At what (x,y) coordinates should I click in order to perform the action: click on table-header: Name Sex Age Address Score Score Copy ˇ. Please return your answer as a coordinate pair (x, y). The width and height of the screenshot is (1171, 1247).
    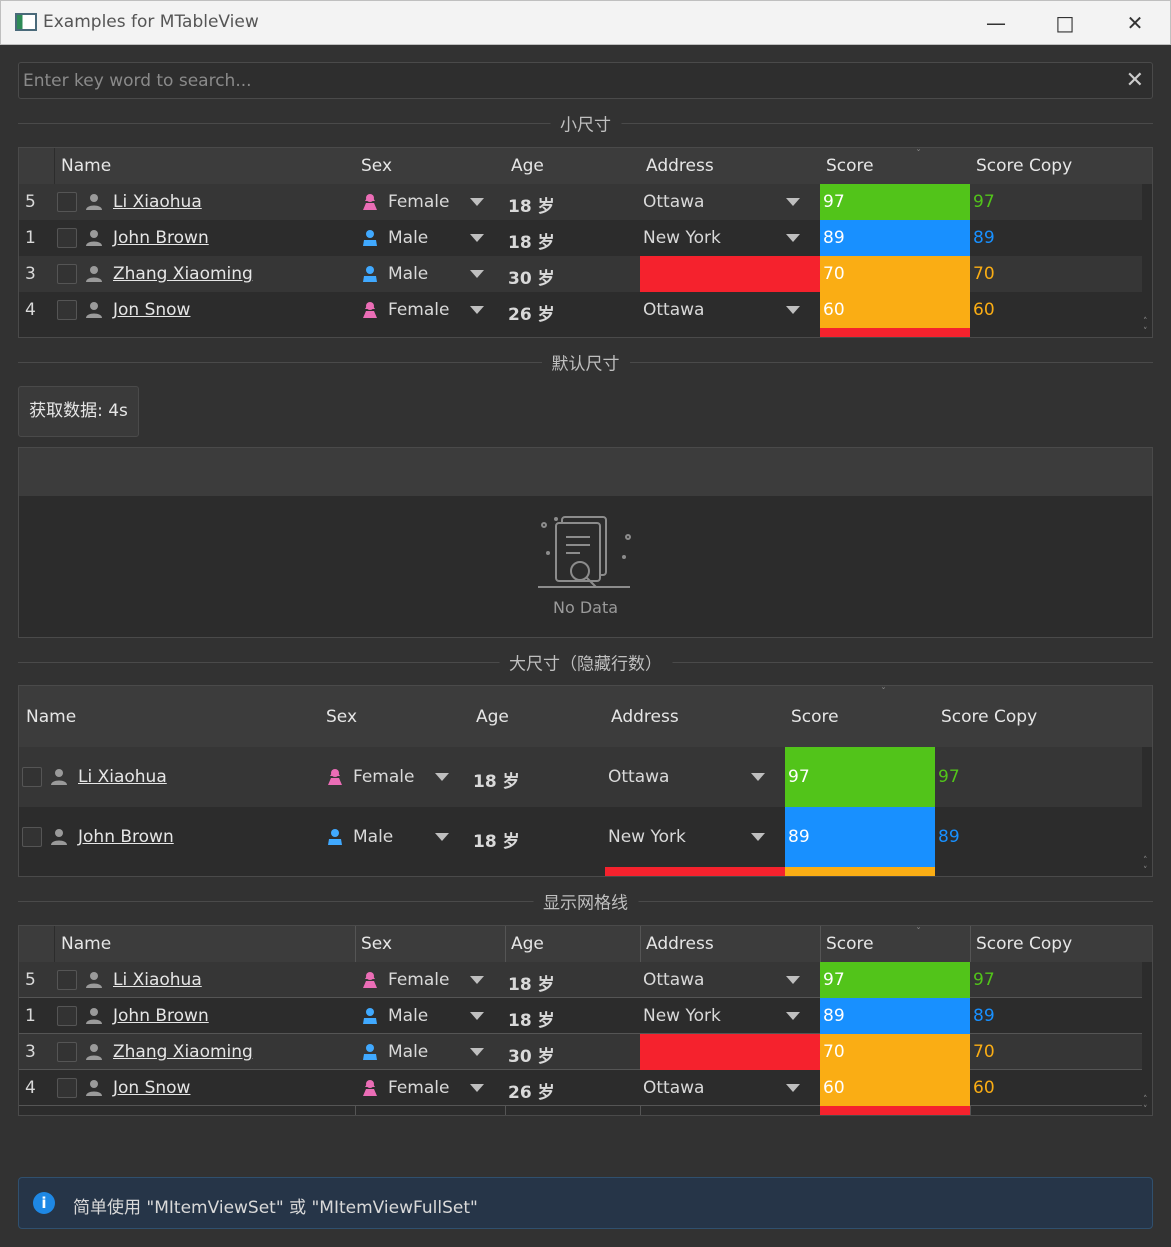
    Looking at the image, I should click on (585, 716).